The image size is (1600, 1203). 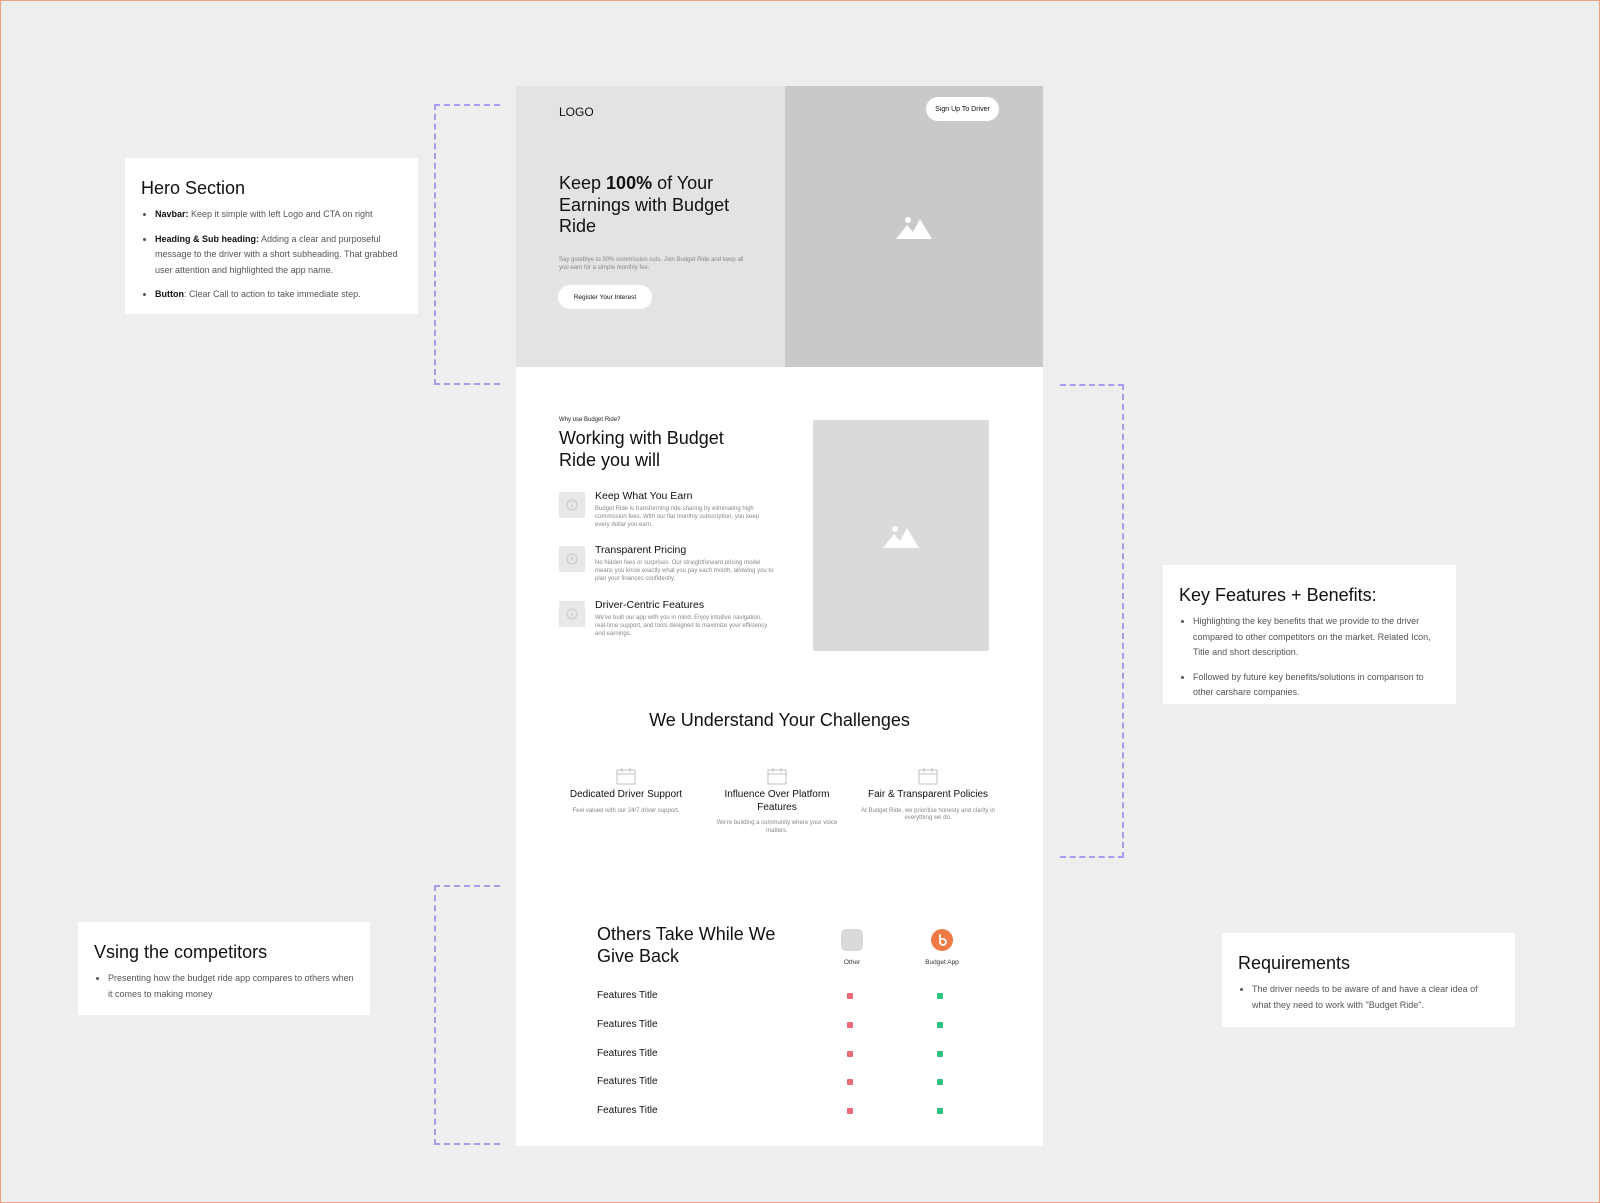 I want to click on challenge-title: Dedicated Driver Support, so click(x=626, y=794).